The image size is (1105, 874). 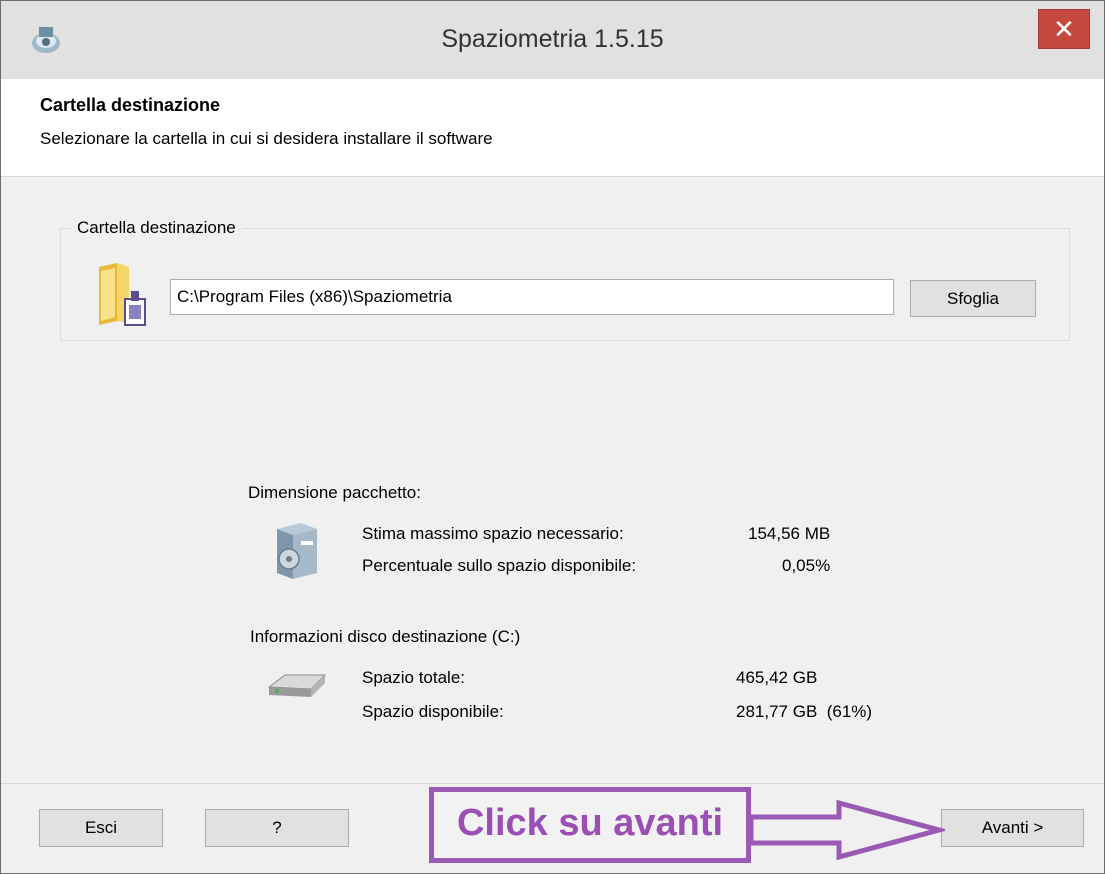 I want to click on package-box-icon, so click(x=297, y=551).